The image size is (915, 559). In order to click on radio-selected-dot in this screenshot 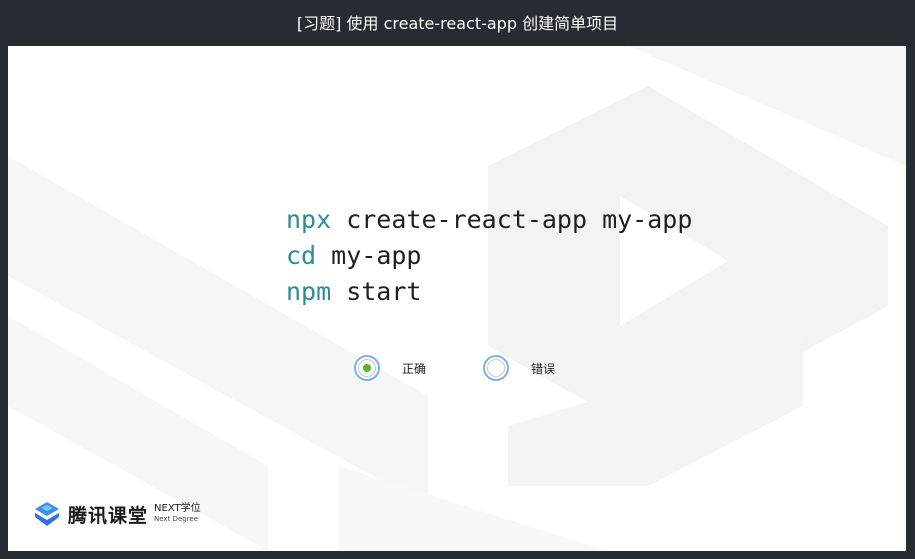, I will do `click(367, 368)`.